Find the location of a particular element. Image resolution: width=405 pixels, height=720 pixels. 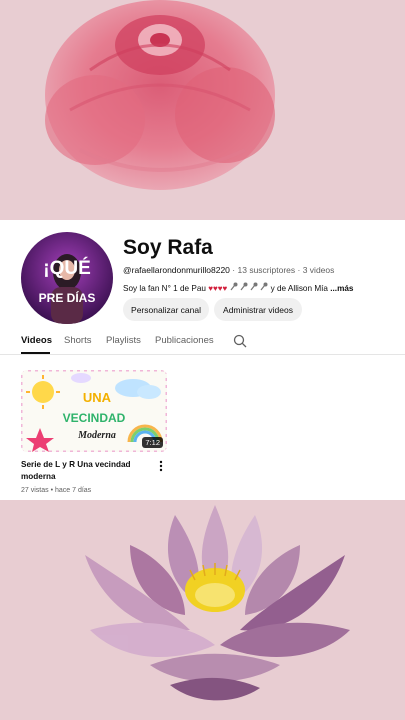

tab-playlists: Playlists is located at coordinates (123, 340).